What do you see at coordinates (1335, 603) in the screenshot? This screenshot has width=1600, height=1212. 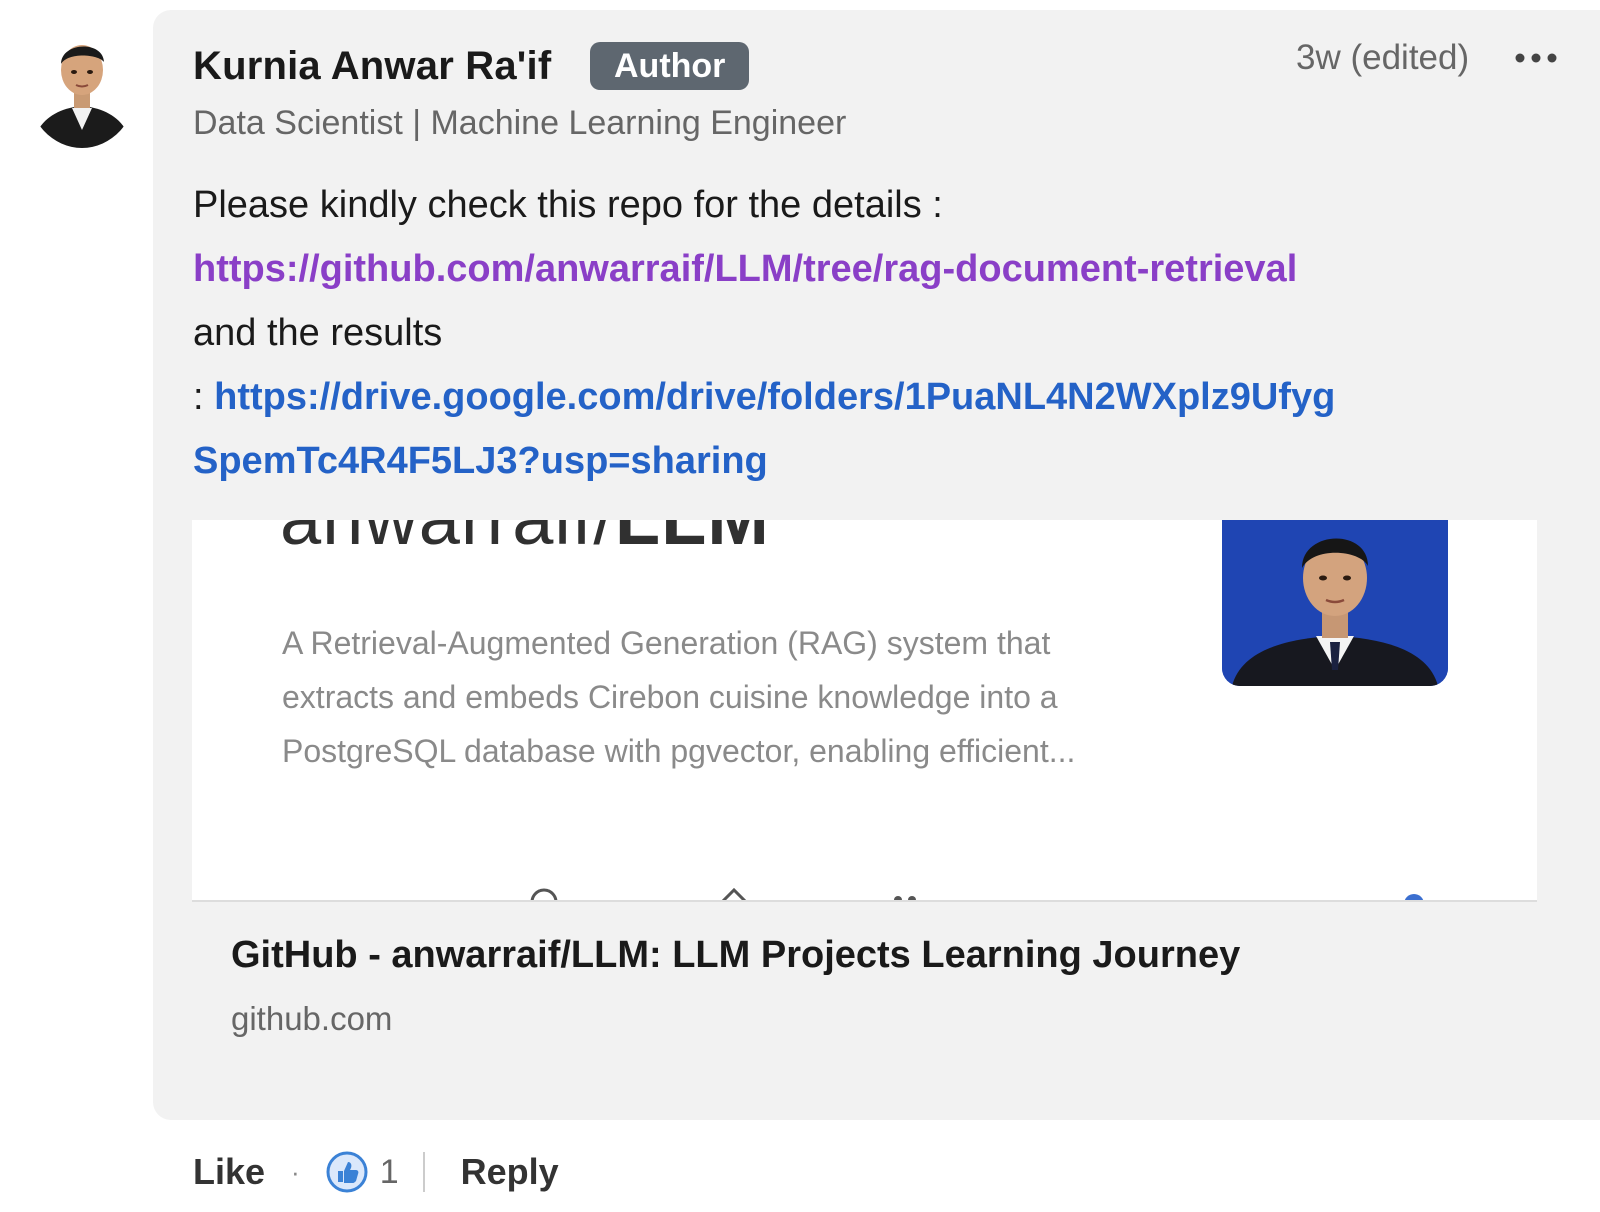 I see `og-owner-photo` at bounding box center [1335, 603].